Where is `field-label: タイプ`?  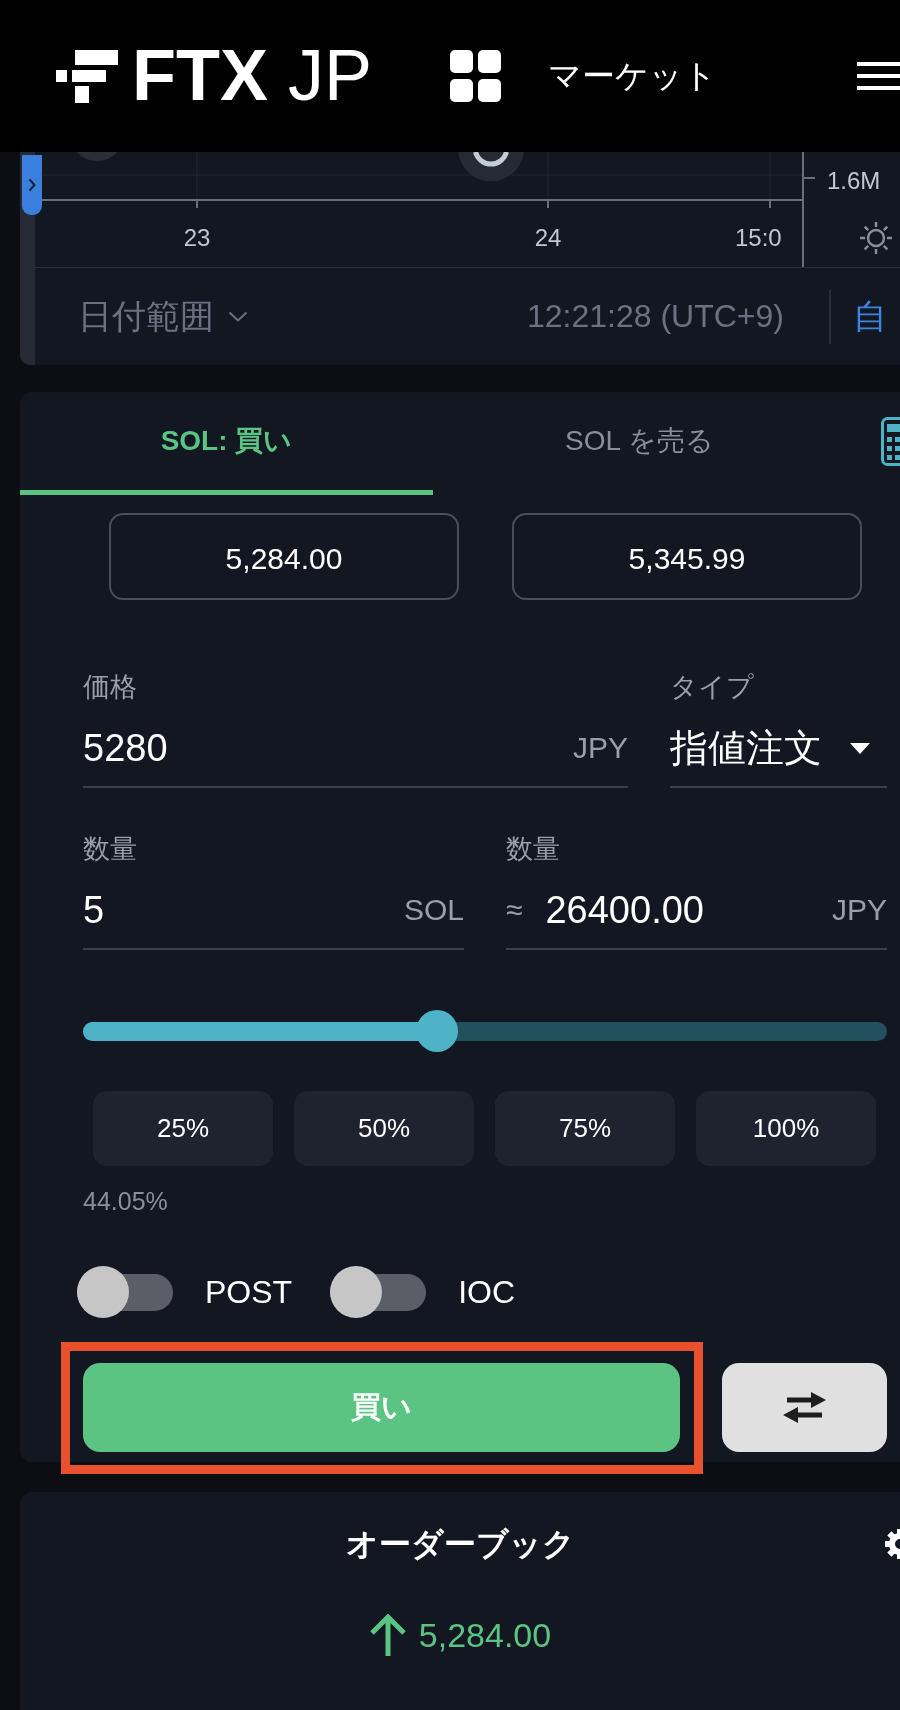
field-label: タイプ is located at coordinates (712, 687).